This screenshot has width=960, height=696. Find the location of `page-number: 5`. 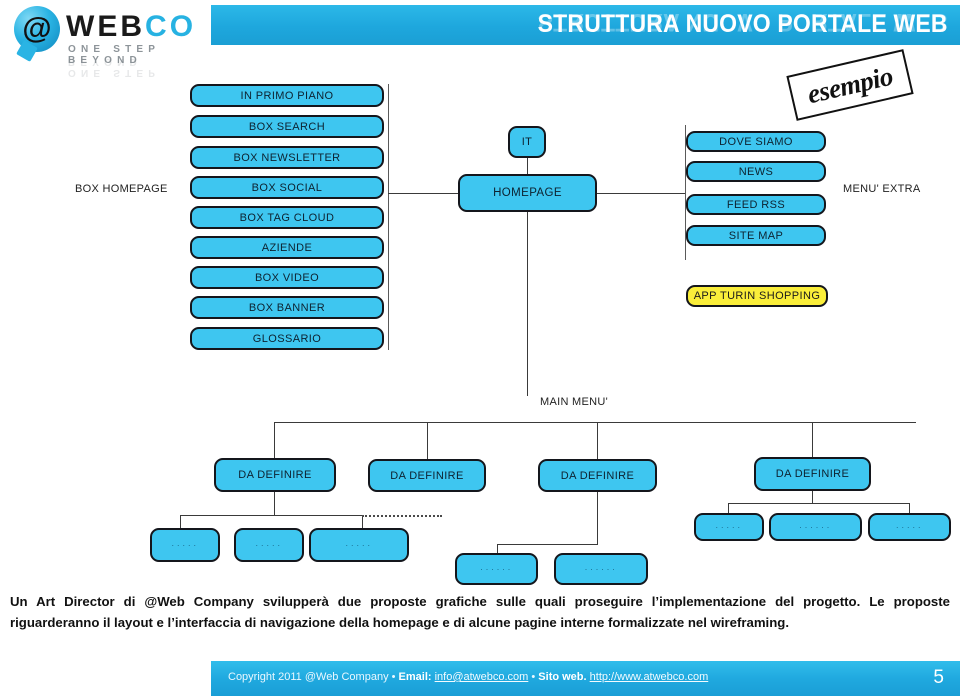

page-number: 5 is located at coordinates (938, 677).